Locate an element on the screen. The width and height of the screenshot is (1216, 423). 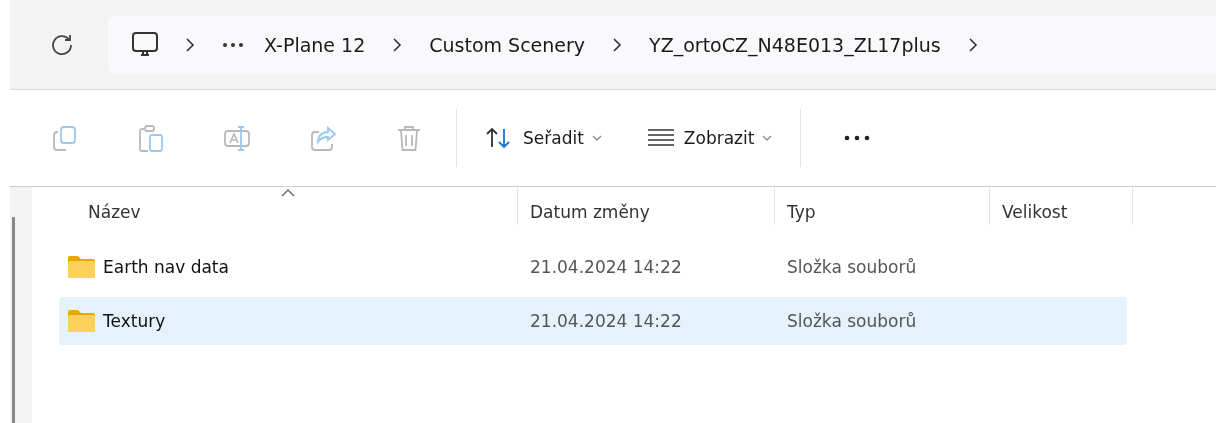
breadcrumb-item: Custom Scenery is located at coordinates (507, 44).